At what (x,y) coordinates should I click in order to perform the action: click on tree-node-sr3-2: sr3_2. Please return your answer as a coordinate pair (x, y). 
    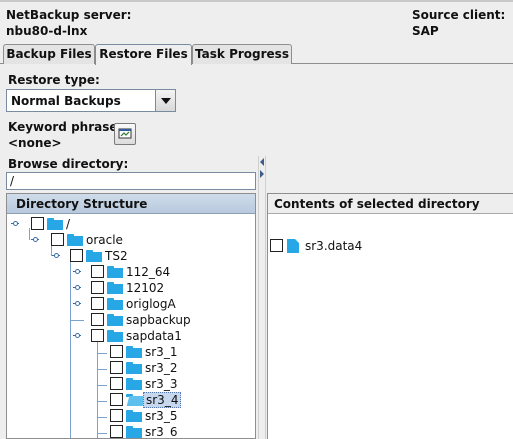
    Looking at the image, I should click on (180, 368).